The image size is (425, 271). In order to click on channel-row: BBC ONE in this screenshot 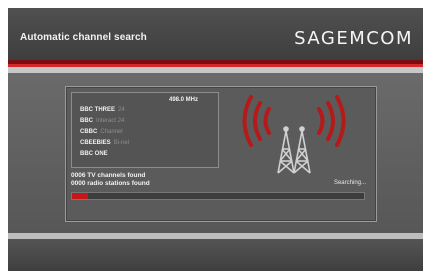, I will do `click(95, 154)`.